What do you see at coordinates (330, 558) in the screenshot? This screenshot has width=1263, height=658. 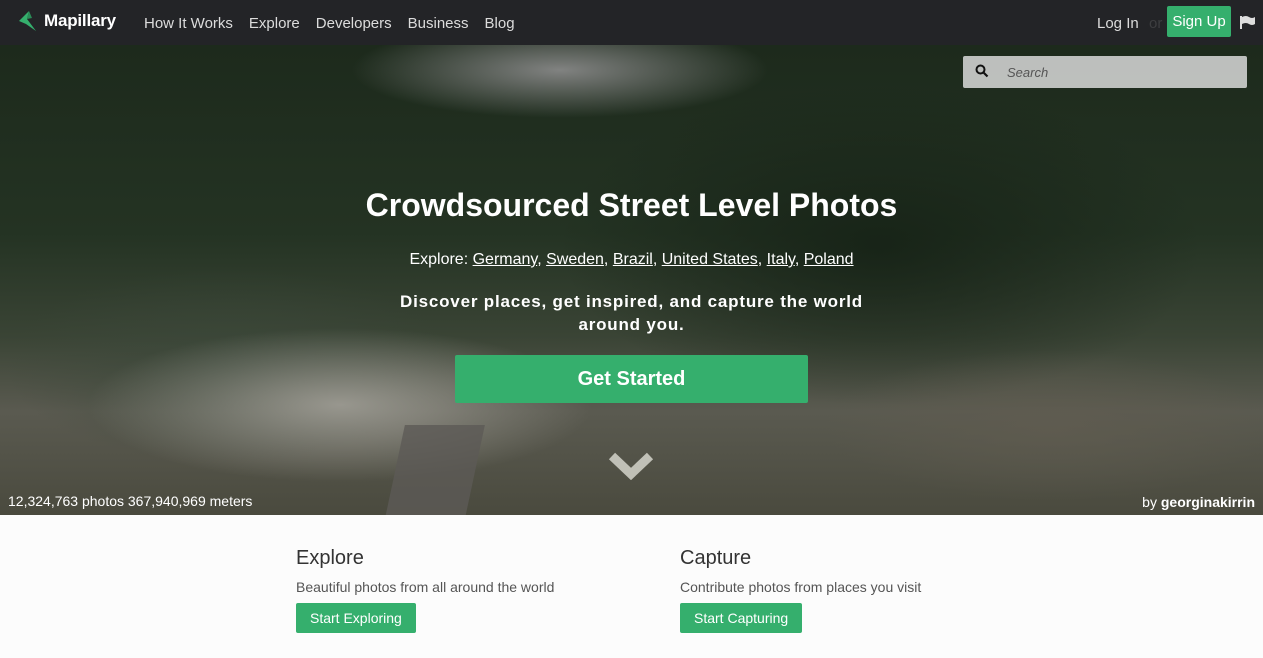 I see `feature-title: Explore` at bounding box center [330, 558].